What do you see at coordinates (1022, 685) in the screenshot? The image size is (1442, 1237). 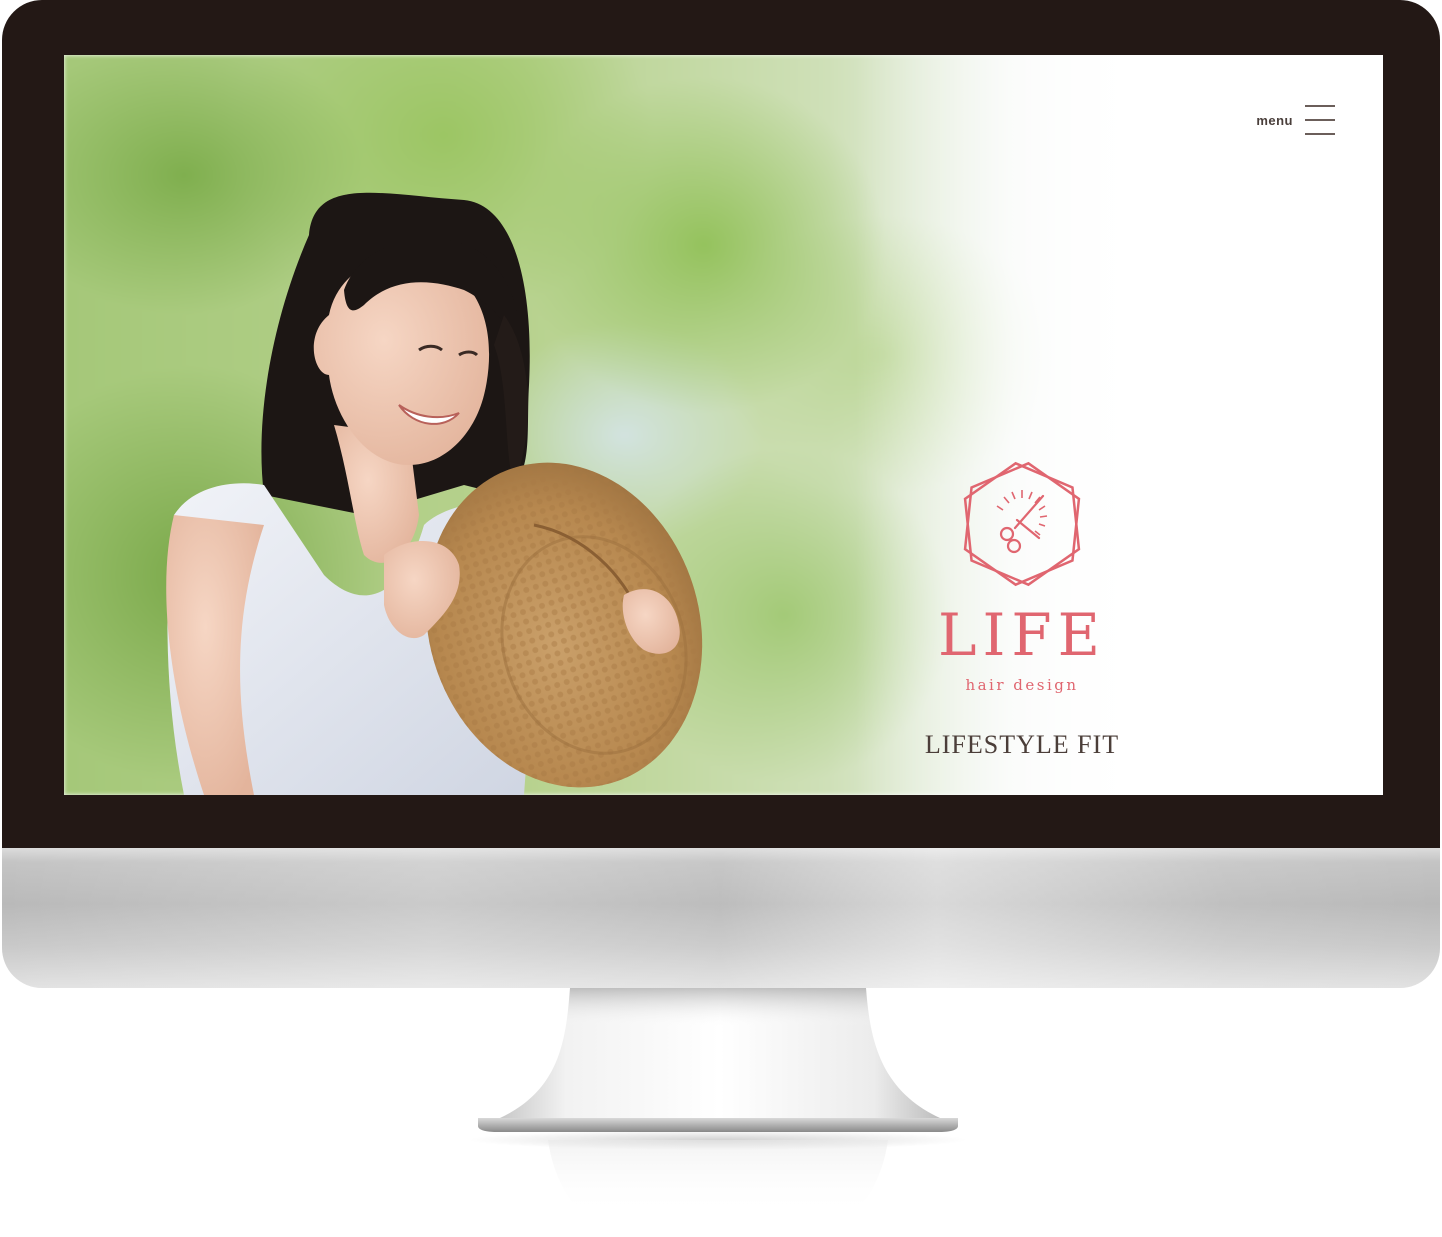 I see `logo-subtitle: hair design` at bounding box center [1022, 685].